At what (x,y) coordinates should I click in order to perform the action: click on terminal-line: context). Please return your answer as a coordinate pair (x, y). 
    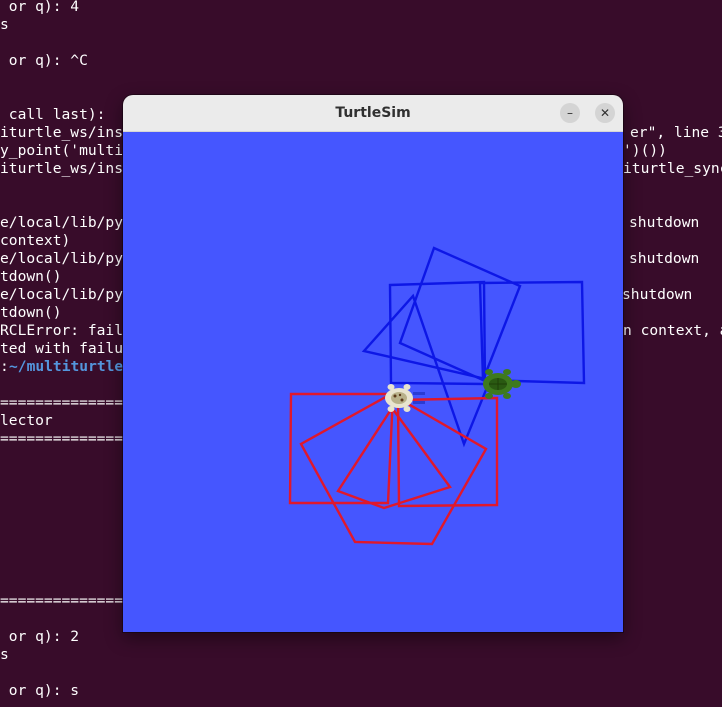
    Looking at the image, I should click on (35, 240).